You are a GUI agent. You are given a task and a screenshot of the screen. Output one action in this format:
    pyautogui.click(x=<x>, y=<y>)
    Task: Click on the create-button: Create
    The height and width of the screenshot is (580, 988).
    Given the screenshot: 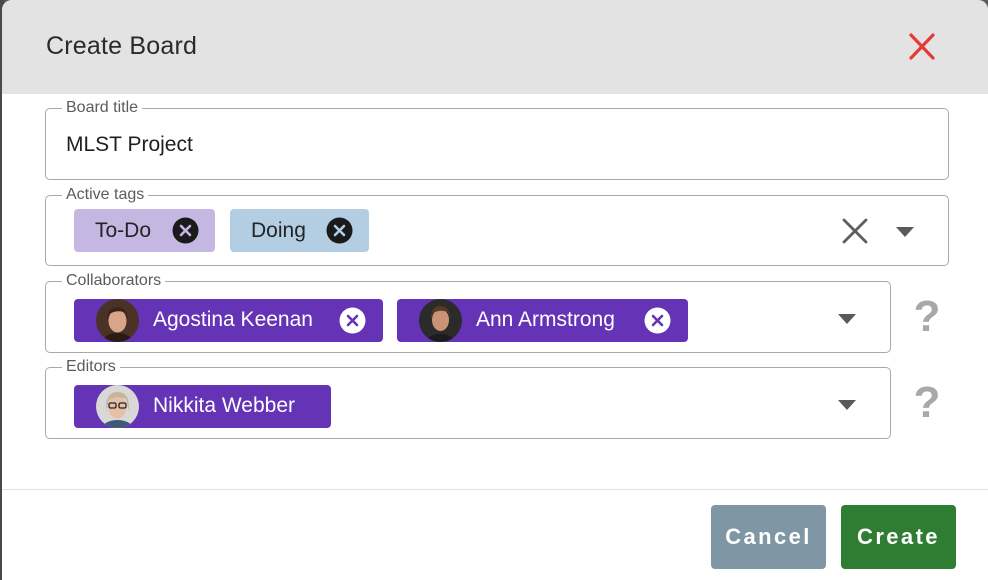 What is the action you would take?
    pyautogui.click(x=898, y=537)
    